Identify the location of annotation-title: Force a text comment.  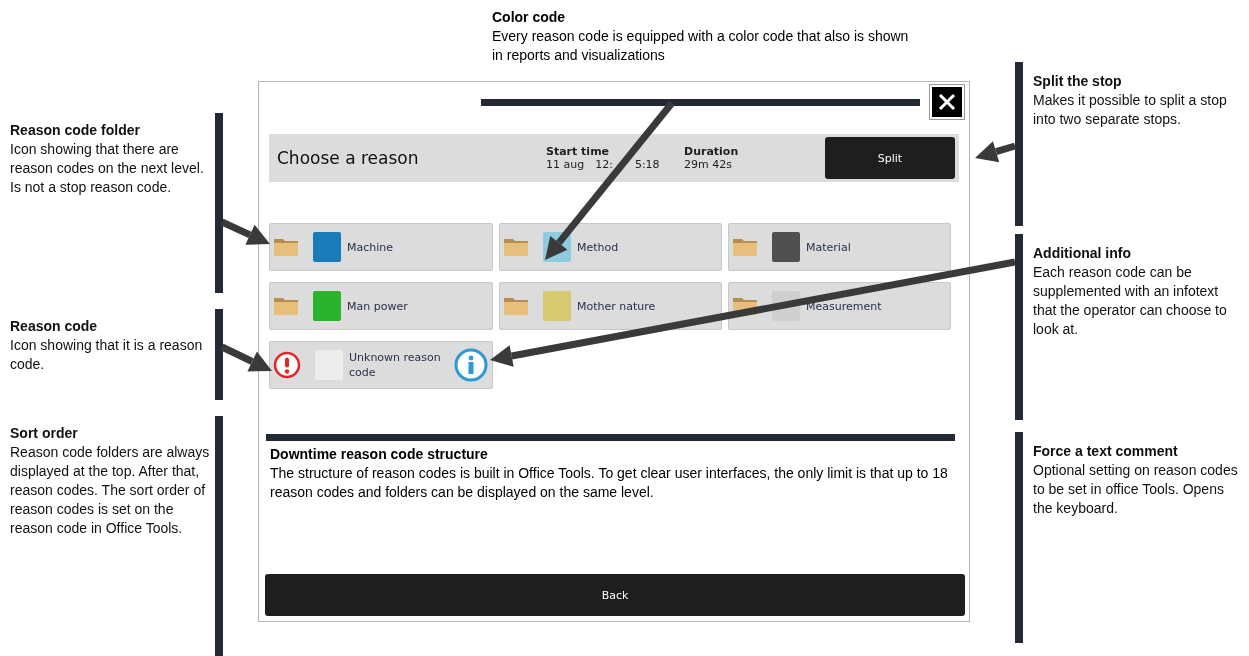
(1106, 451).